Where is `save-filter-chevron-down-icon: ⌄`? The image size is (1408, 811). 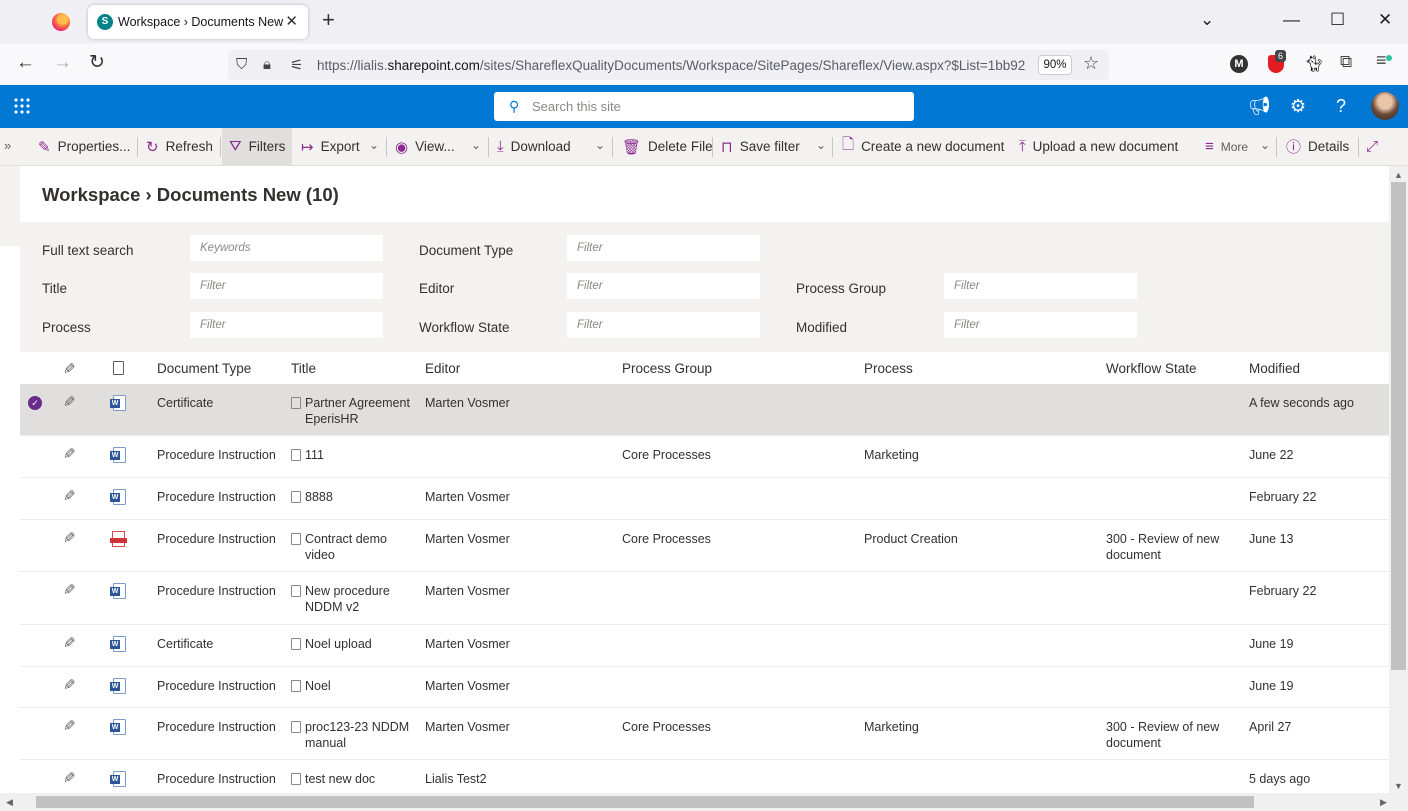 save-filter-chevron-down-icon: ⌄ is located at coordinates (821, 145).